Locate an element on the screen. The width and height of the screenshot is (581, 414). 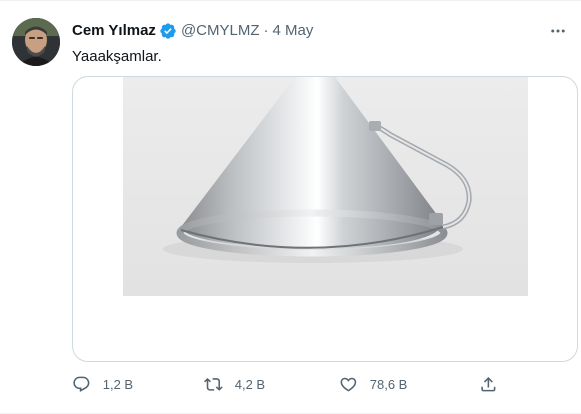
share-icon is located at coordinates (488, 384).